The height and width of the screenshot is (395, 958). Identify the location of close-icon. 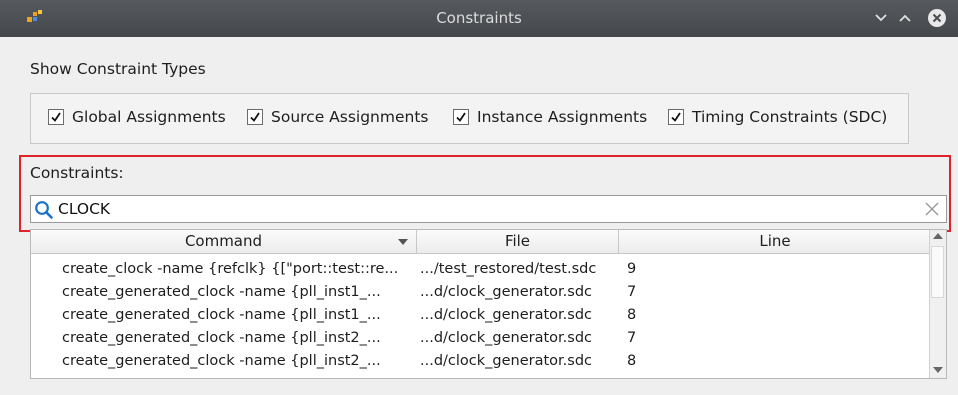
(937, 18).